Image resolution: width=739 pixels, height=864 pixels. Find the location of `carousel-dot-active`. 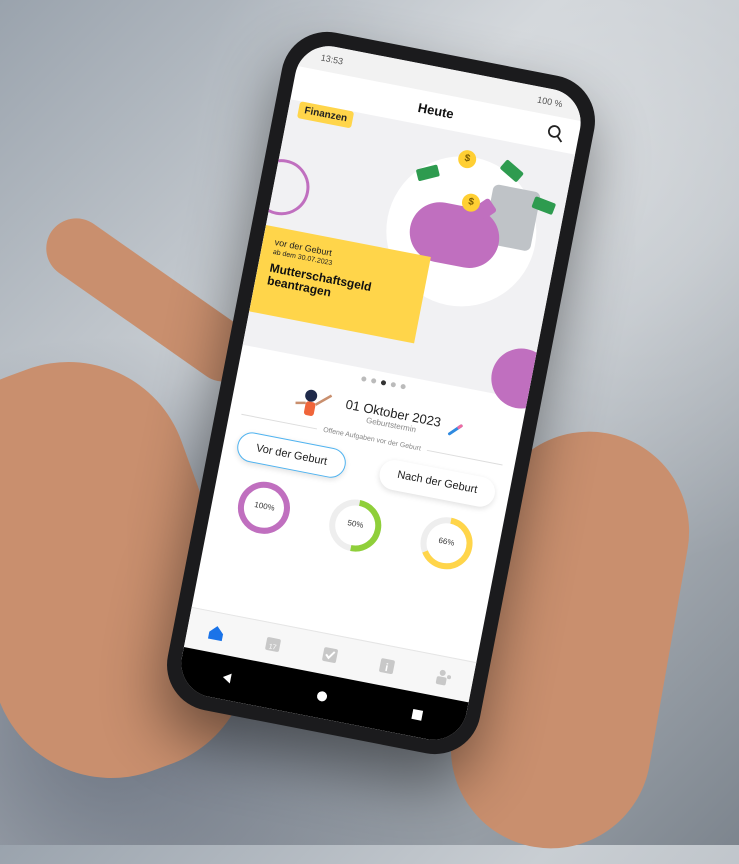

carousel-dot-active is located at coordinates (383, 382).